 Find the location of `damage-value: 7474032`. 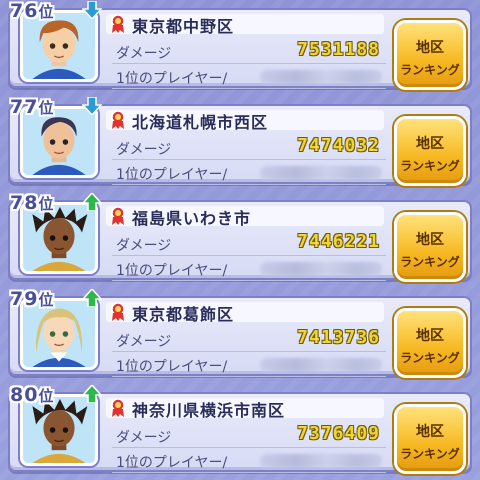

damage-value: 7474032 is located at coordinates (338, 145).